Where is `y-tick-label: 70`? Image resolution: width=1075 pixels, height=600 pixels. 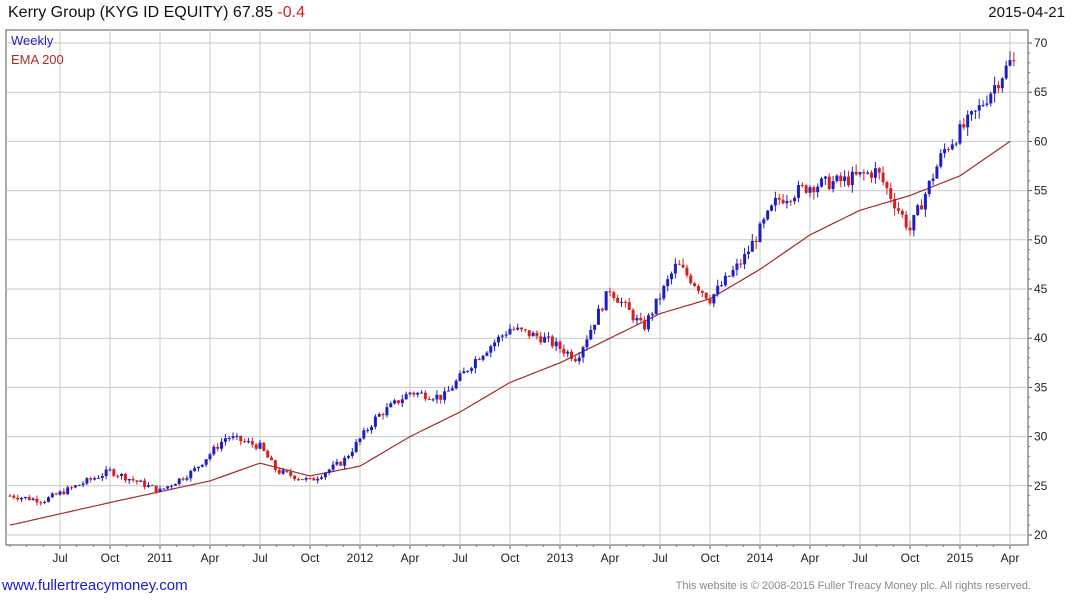
y-tick-label: 70 is located at coordinates (1041, 43).